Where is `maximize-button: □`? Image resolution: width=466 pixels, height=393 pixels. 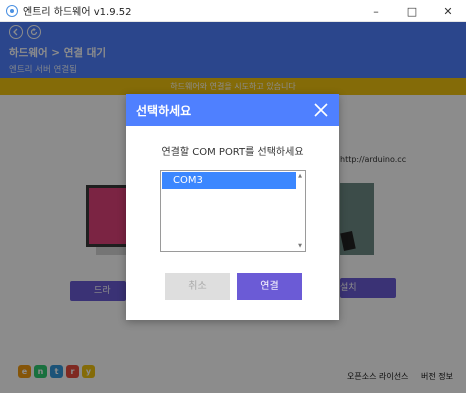 maximize-button: □ is located at coordinates (412, 11).